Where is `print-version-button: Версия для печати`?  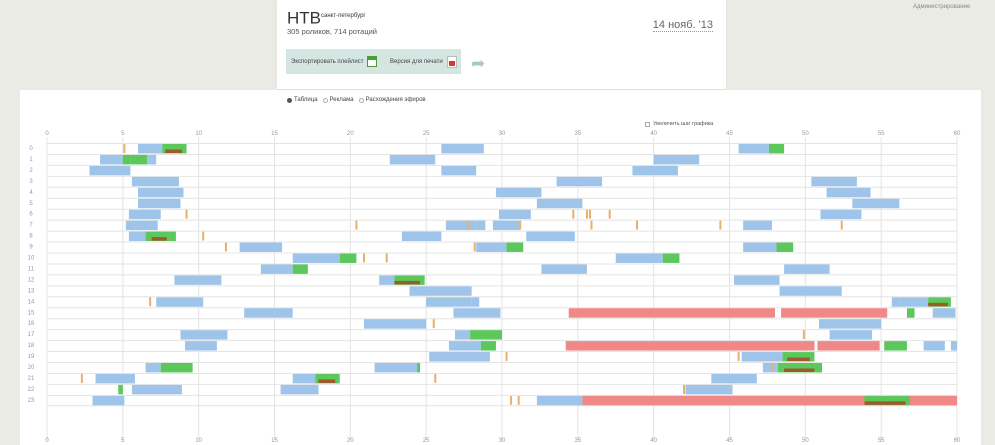
print-version-button: Версия для печати is located at coordinates (423, 61).